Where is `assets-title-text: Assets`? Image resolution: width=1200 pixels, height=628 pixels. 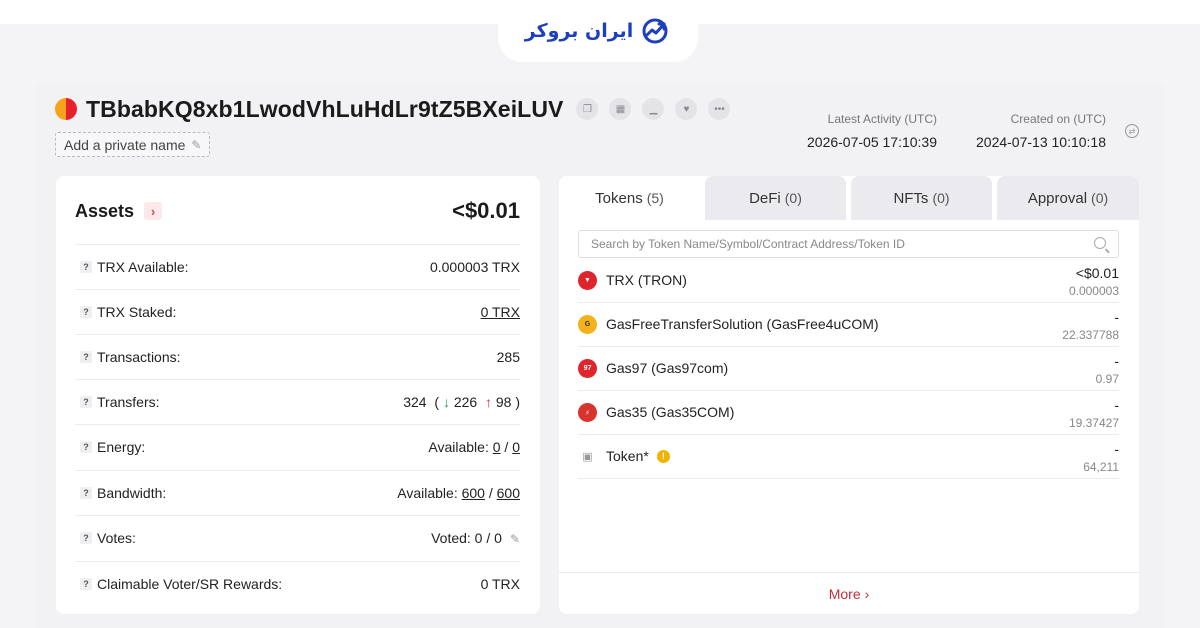 assets-title-text: Assets is located at coordinates (105, 210).